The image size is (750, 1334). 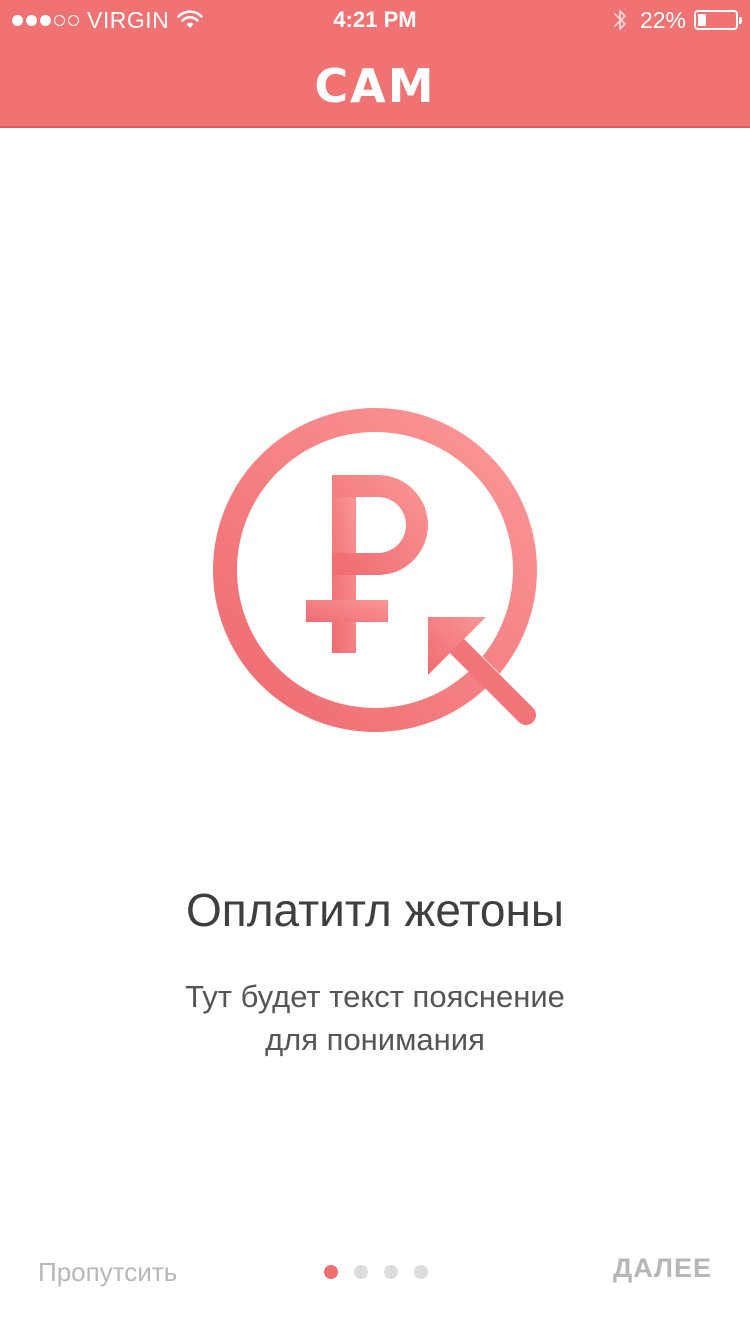 I want to click on next-button: ДАЛЕЕ, so click(x=662, y=1268).